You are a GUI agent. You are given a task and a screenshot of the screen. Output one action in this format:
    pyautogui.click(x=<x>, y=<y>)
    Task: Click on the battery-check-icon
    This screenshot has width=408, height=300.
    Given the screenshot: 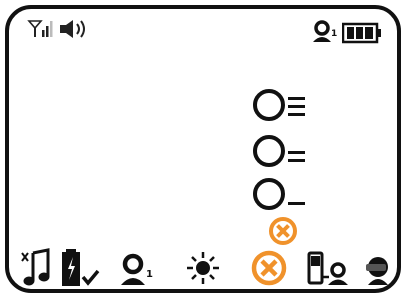 What is the action you would take?
    pyautogui.click(x=80, y=268)
    